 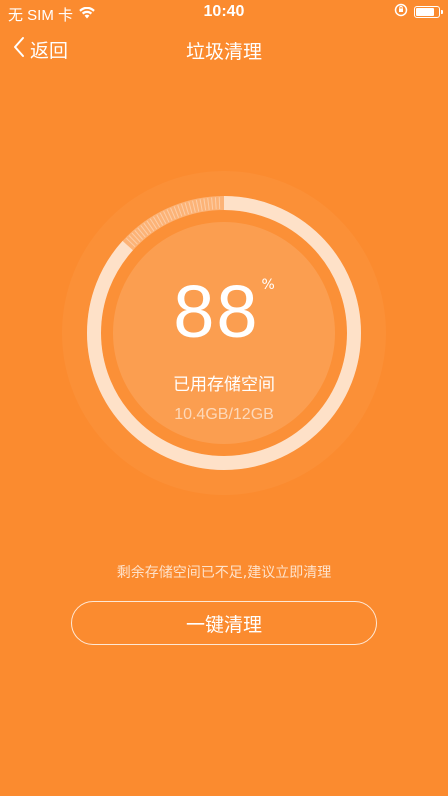 I want to click on page-title: 垃圾清理, so click(x=223, y=52).